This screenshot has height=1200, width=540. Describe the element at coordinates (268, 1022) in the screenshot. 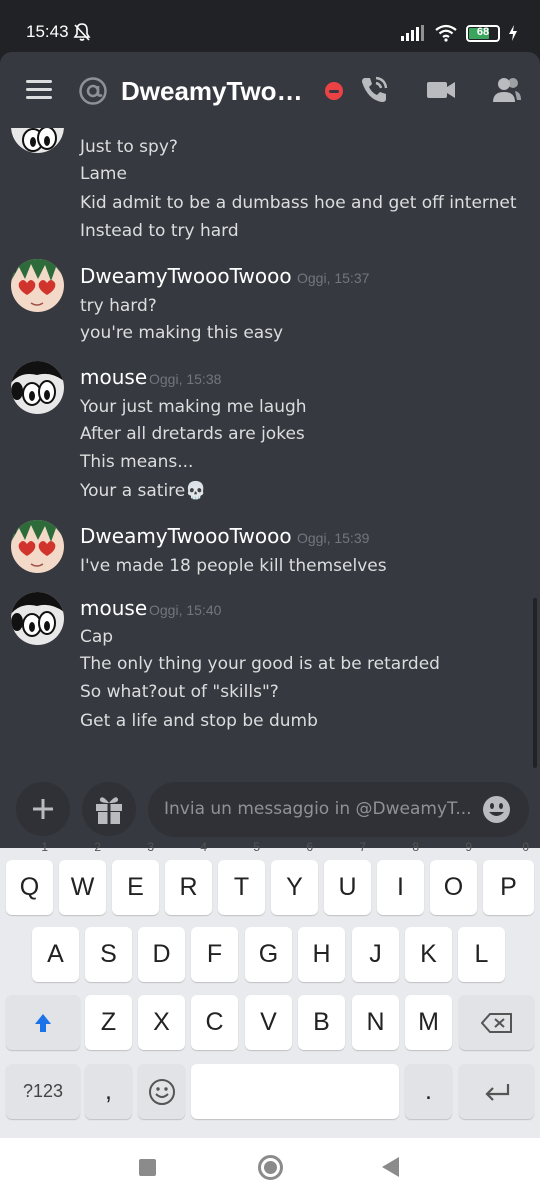

I see `key-v: V` at that location.